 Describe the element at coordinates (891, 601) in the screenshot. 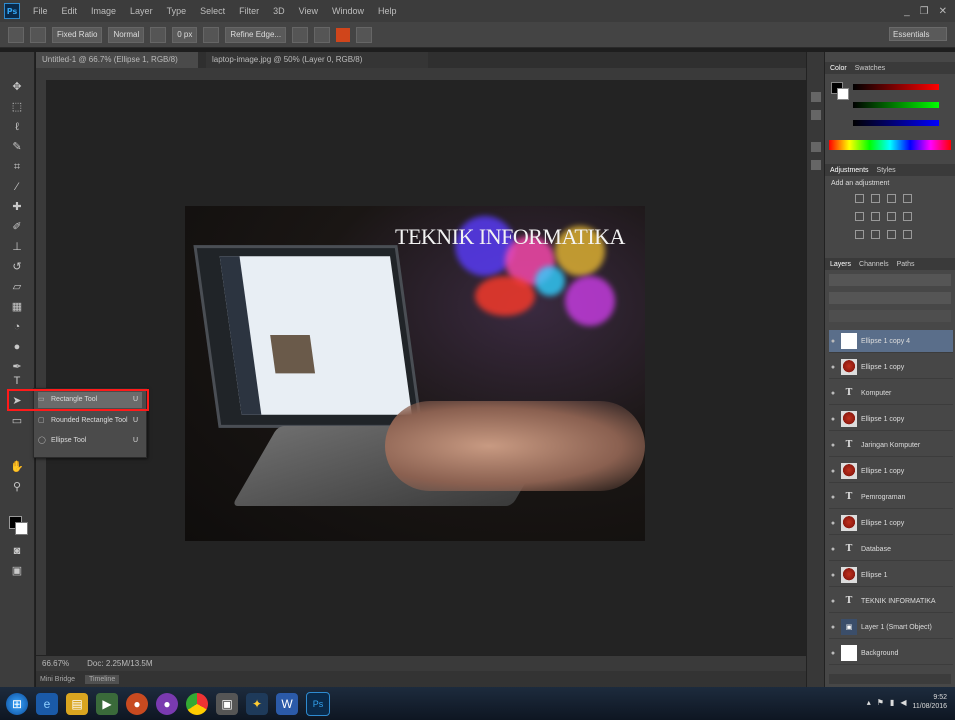

I see `layer-row: ● T TEKNIK INFORMATIKA` at that location.